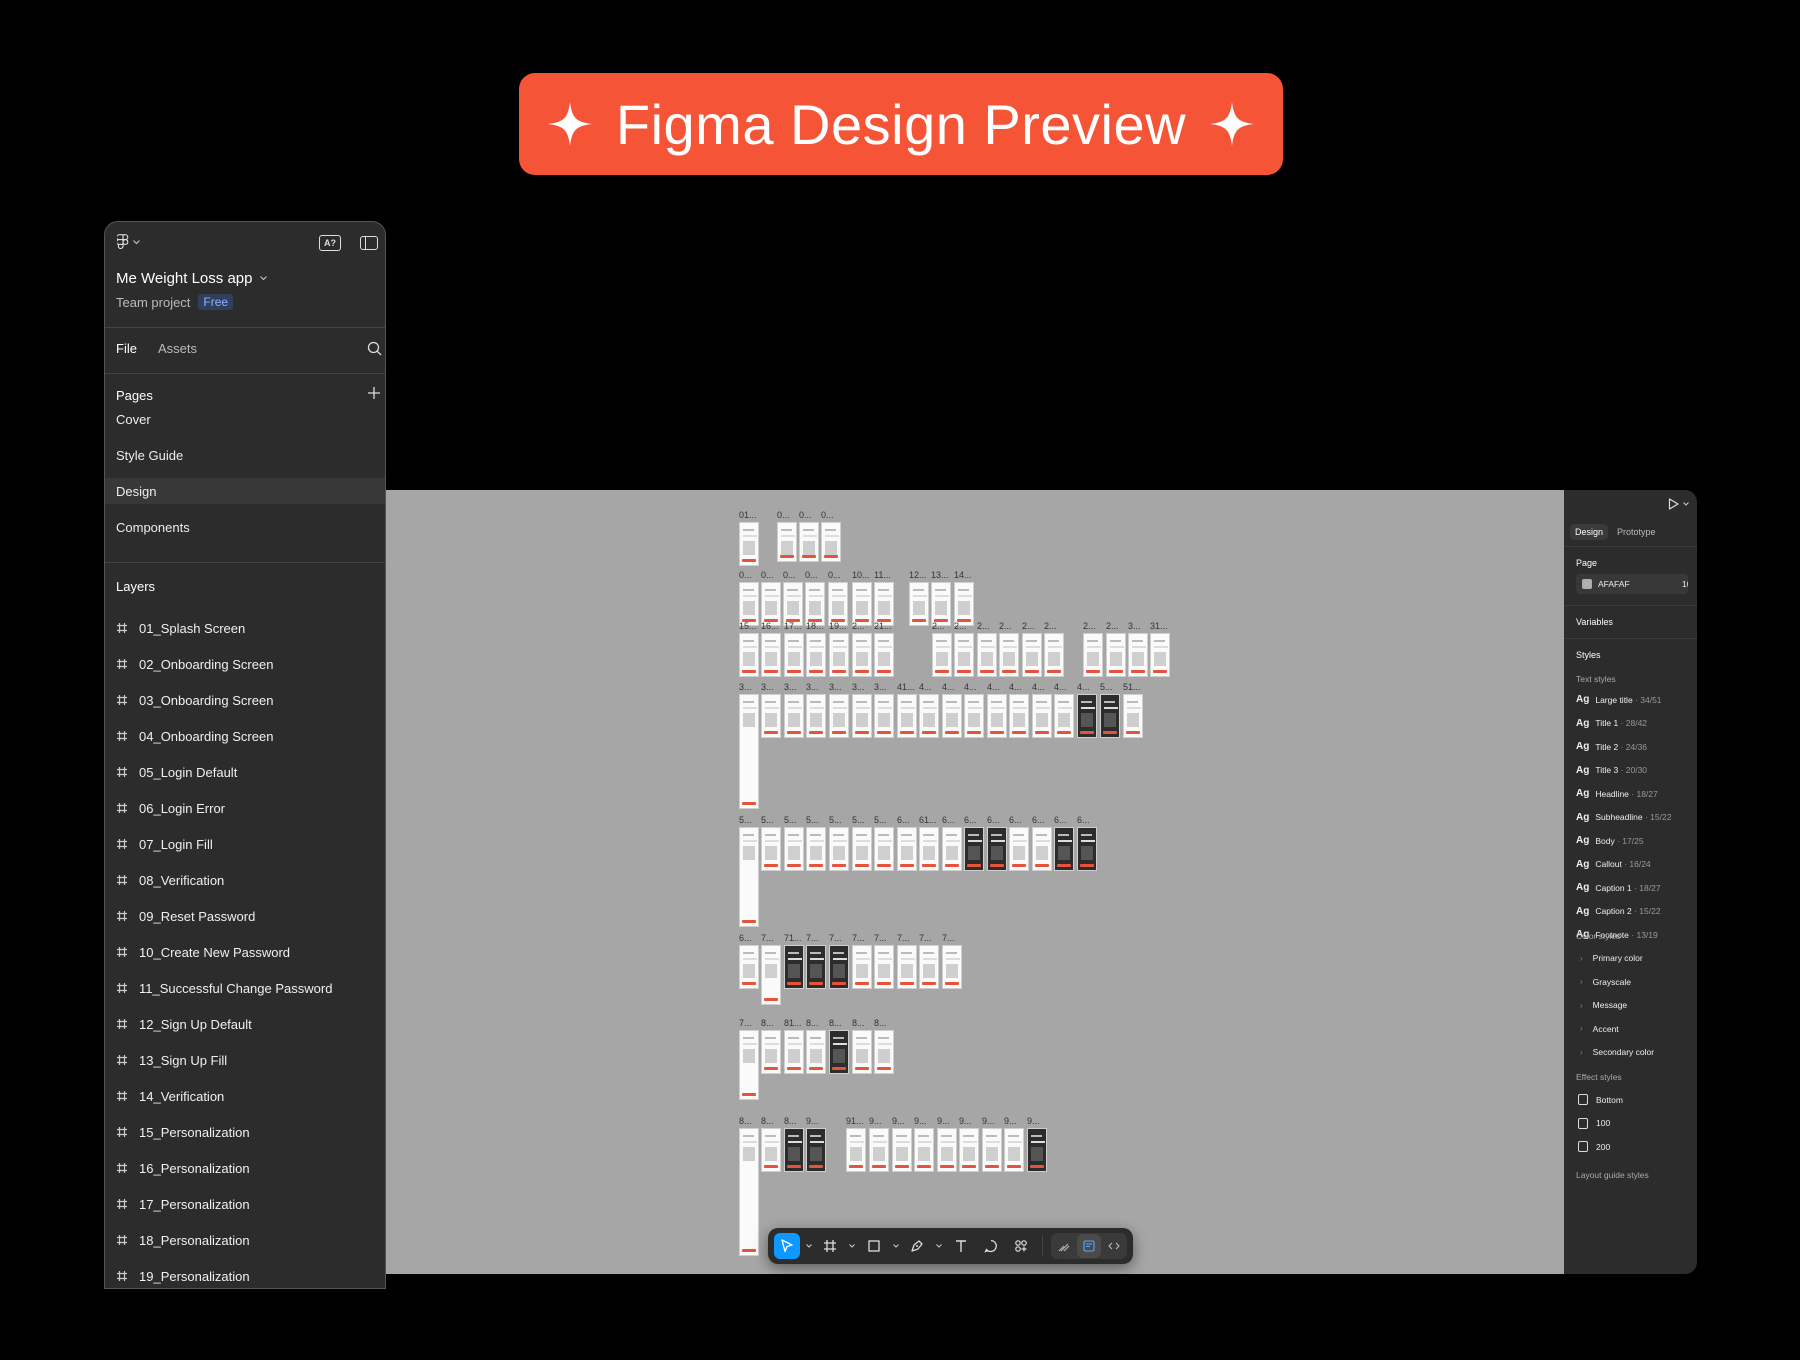 The height and width of the screenshot is (1360, 1800). What do you see at coordinates (245, 455) in the screenshot?
I see `page-item: Style Guide` at bounding box center [245, 455].